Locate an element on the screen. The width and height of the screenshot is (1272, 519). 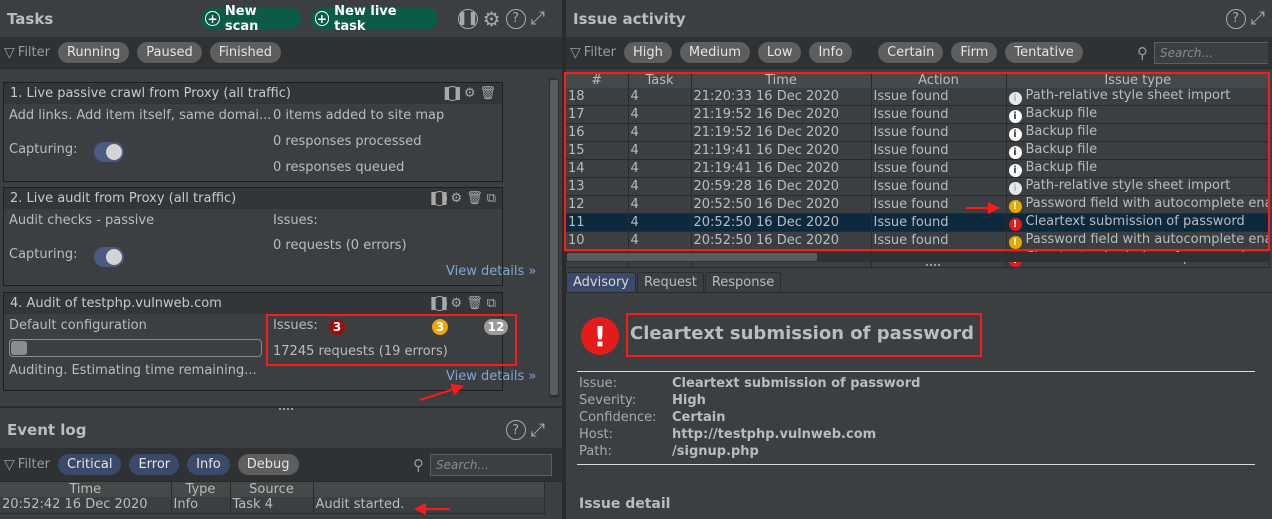
column-header-source: Source is located at coordinates (272, 489).